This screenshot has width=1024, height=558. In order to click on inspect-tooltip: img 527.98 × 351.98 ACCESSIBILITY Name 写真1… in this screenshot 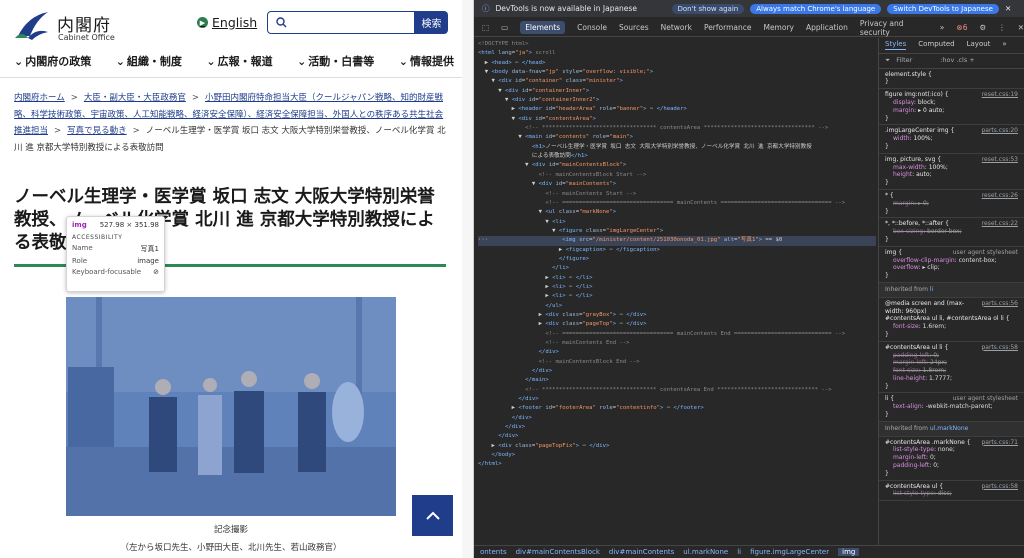, I will do `click(115, 254)`.